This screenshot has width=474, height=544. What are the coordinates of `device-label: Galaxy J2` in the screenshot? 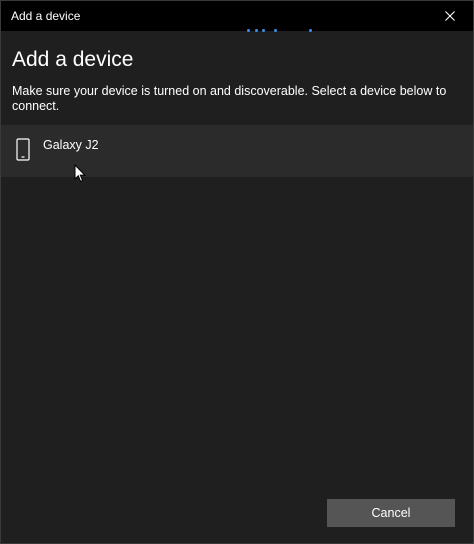 It's located at (71, 145).